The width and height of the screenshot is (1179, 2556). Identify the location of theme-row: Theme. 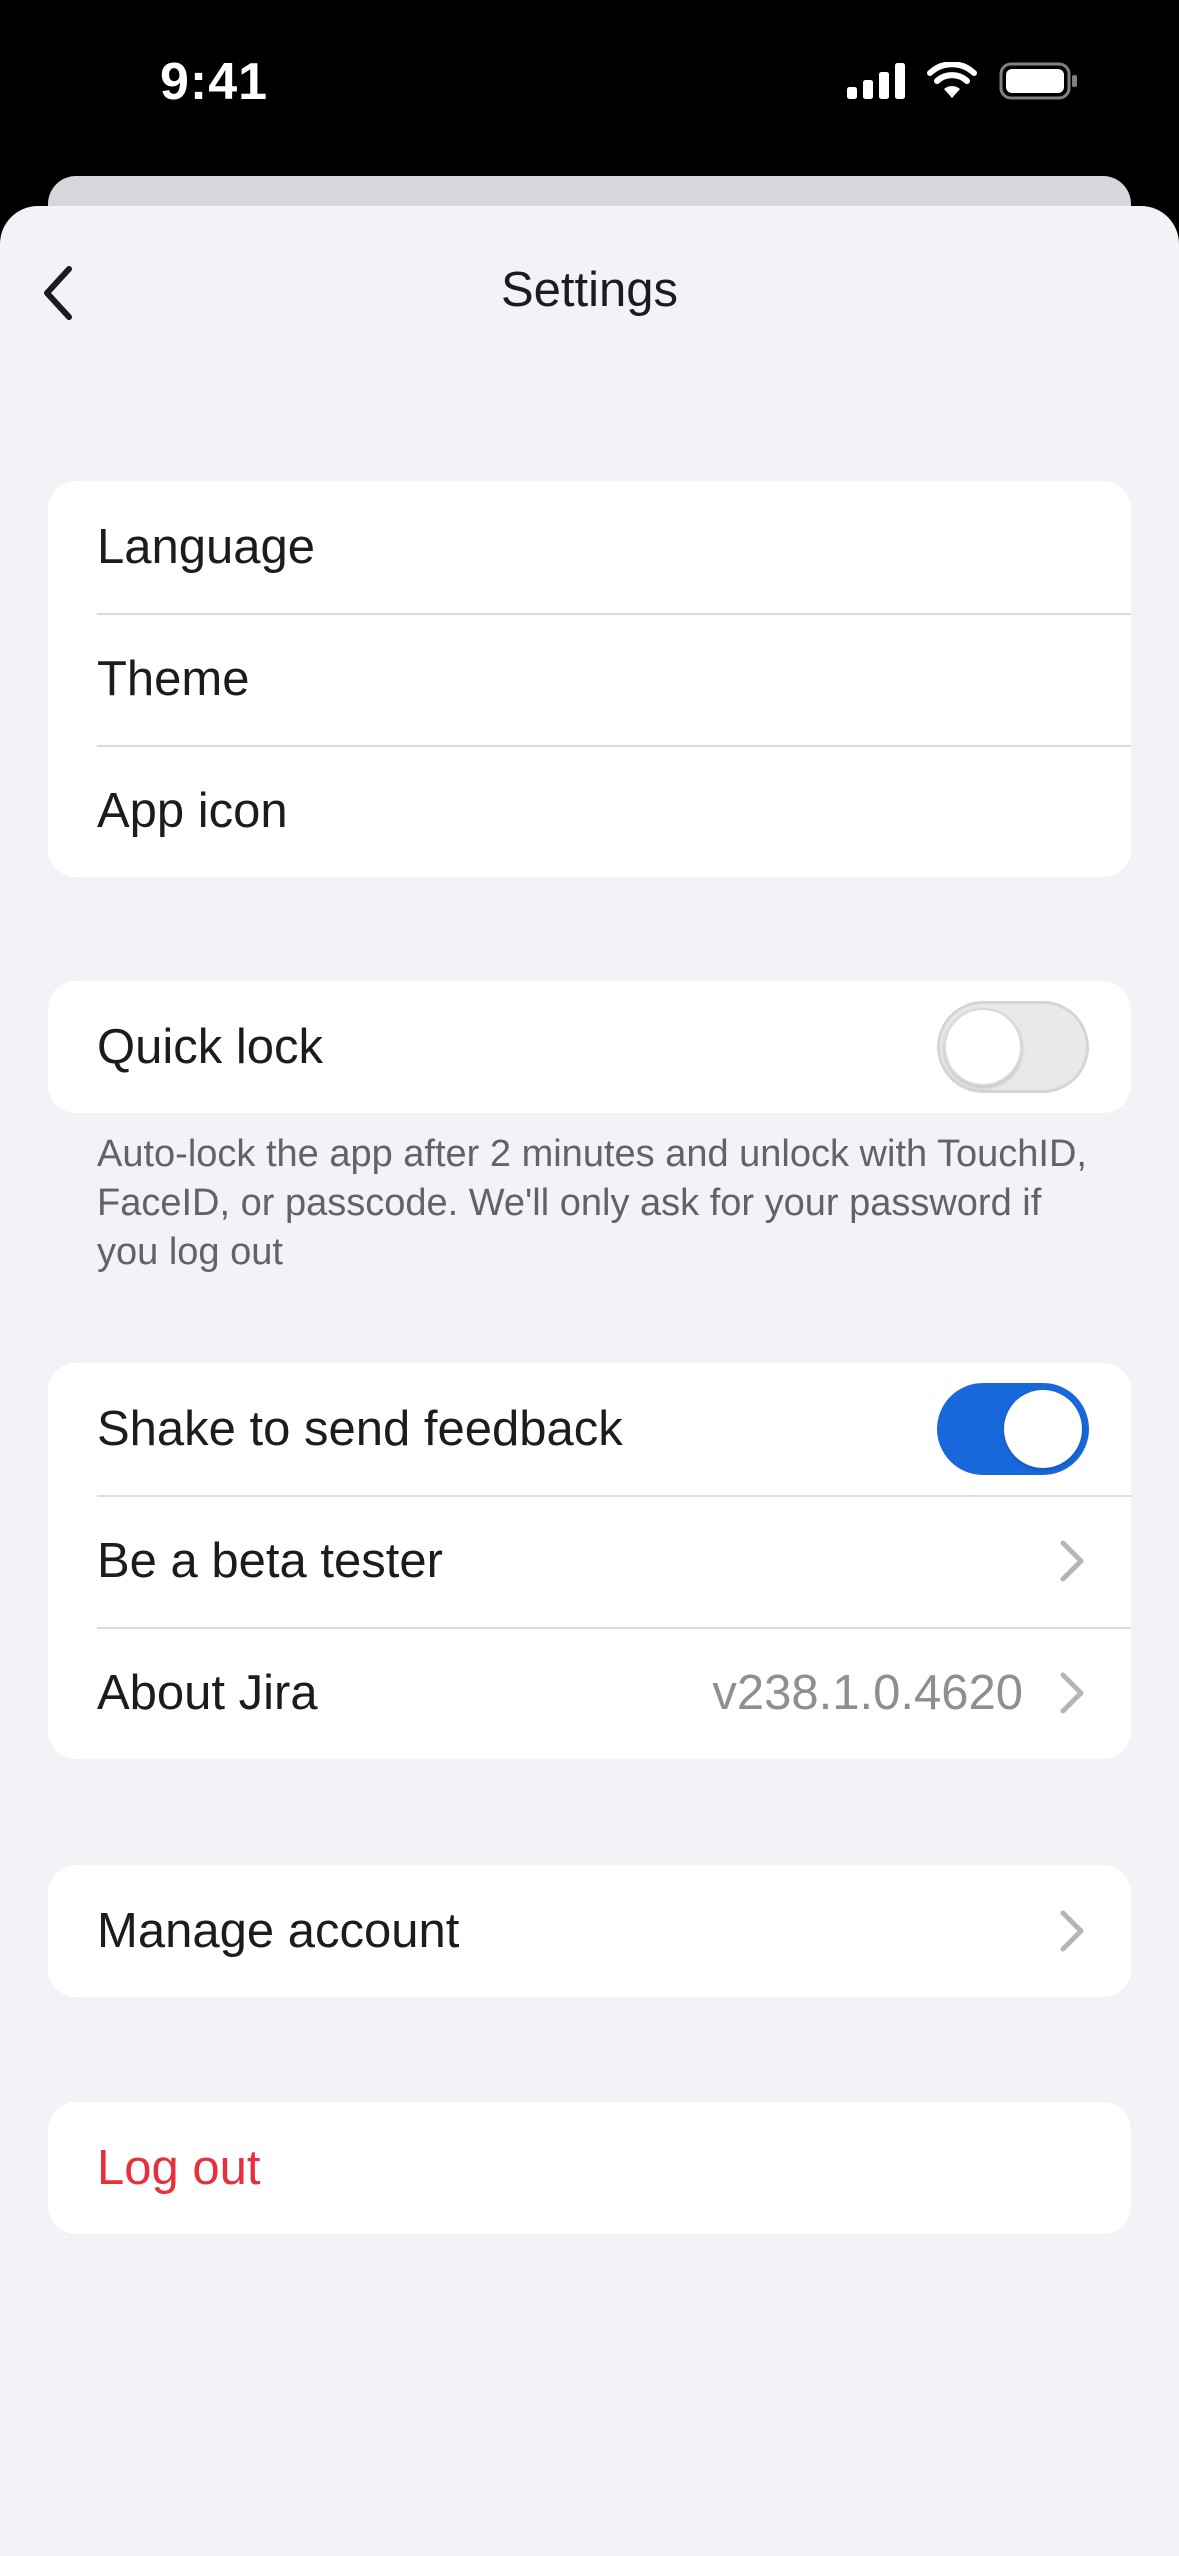
(589, 679).